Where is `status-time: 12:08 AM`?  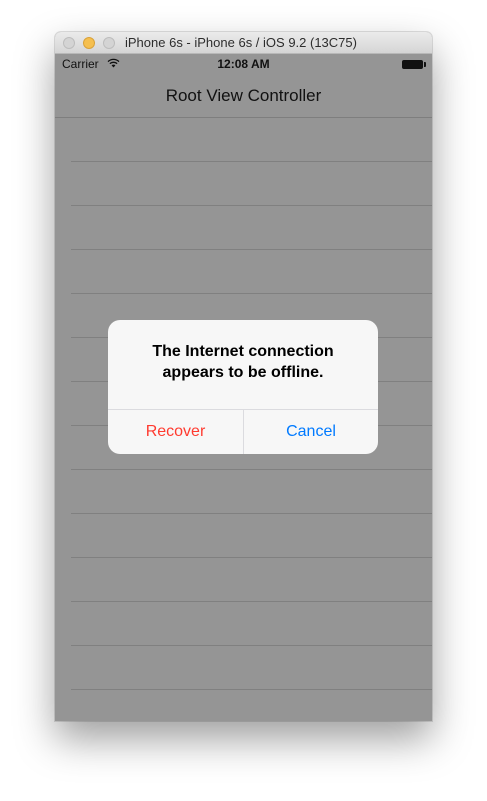
status-time: 12:08 AM is located at coordinates (243, 64).